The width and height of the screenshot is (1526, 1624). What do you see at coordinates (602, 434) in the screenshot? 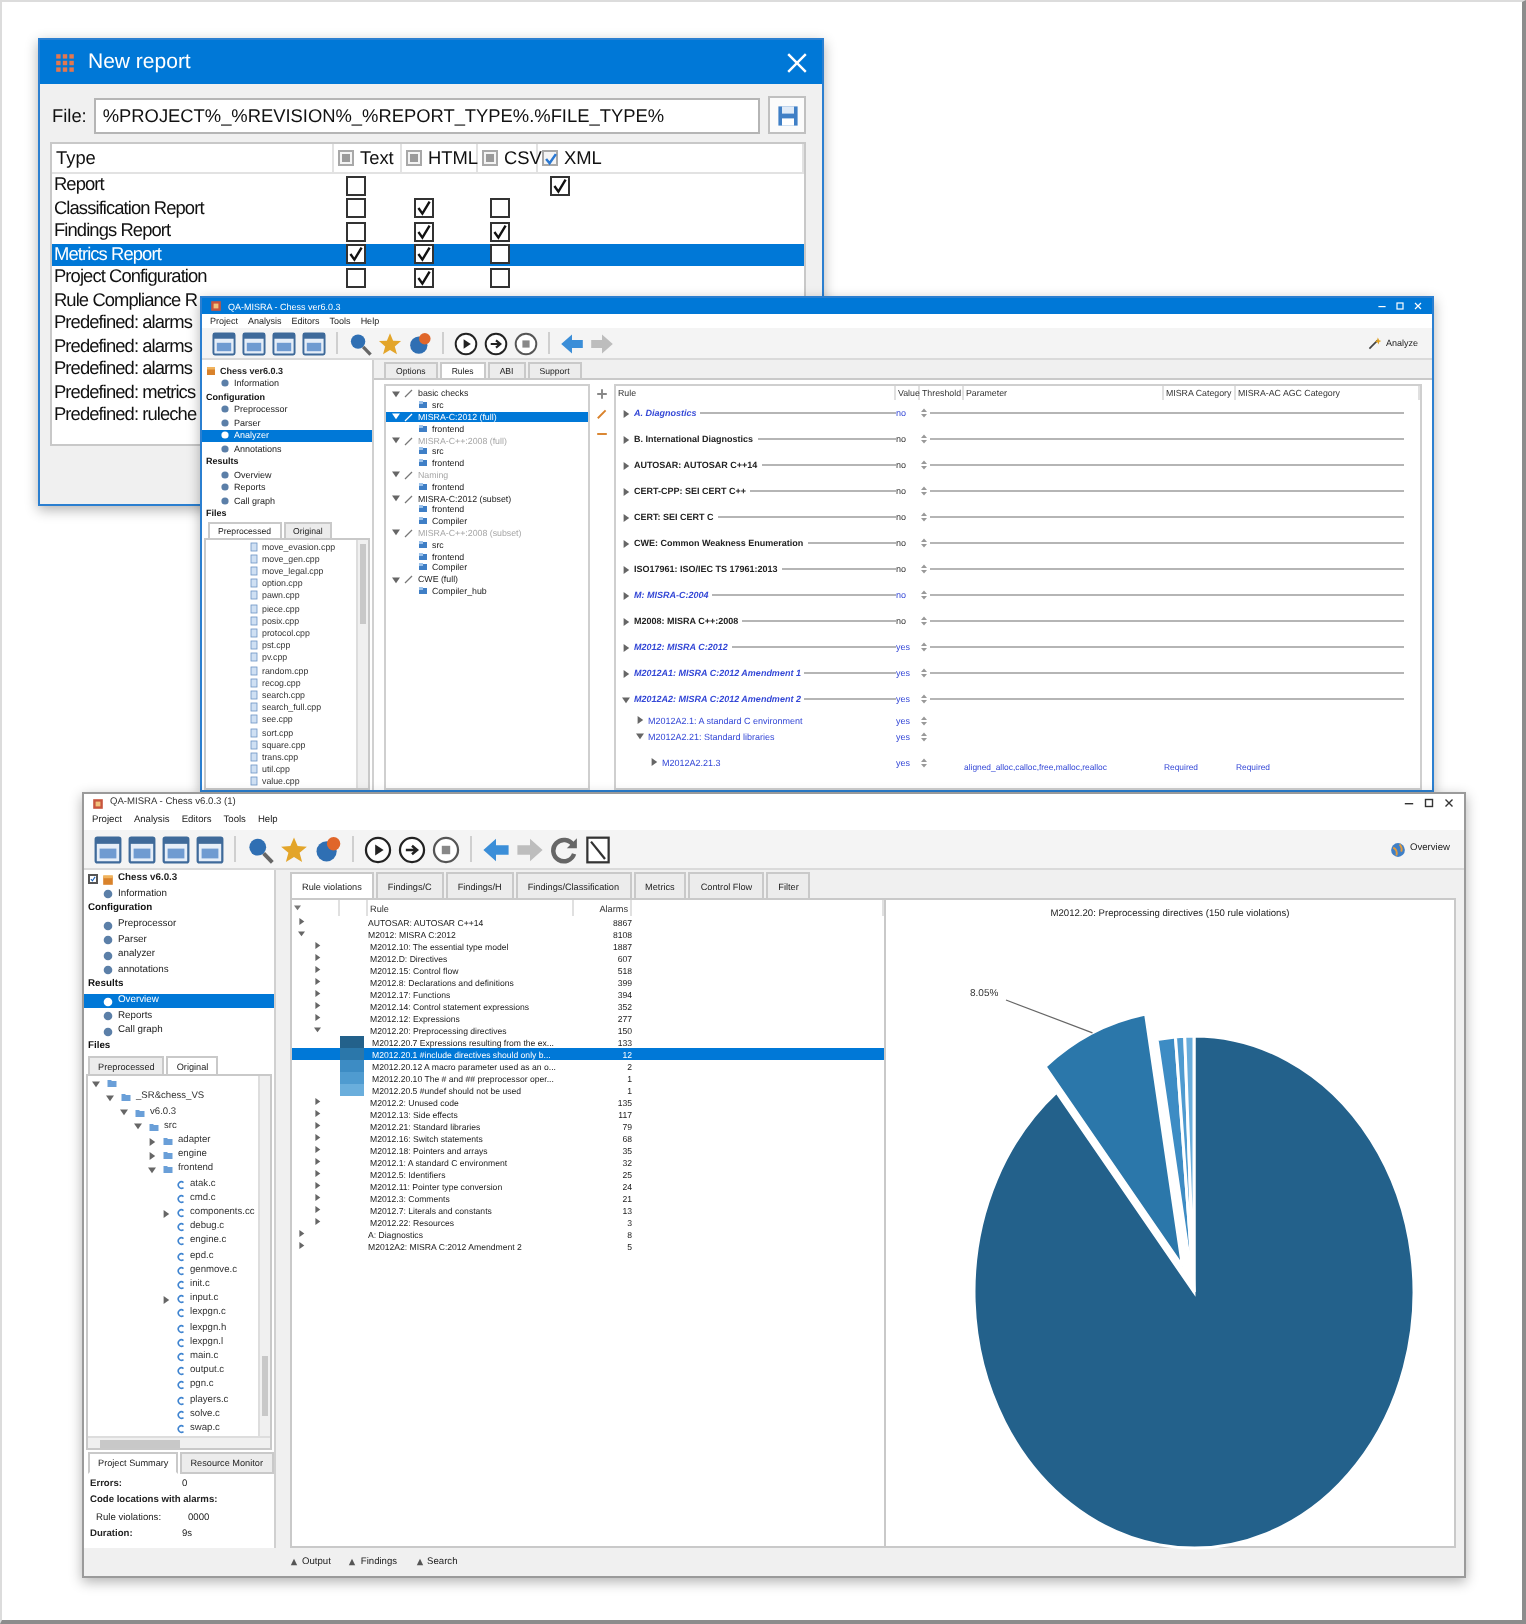
I see `minus-icon` at bounding box center [602, 434].